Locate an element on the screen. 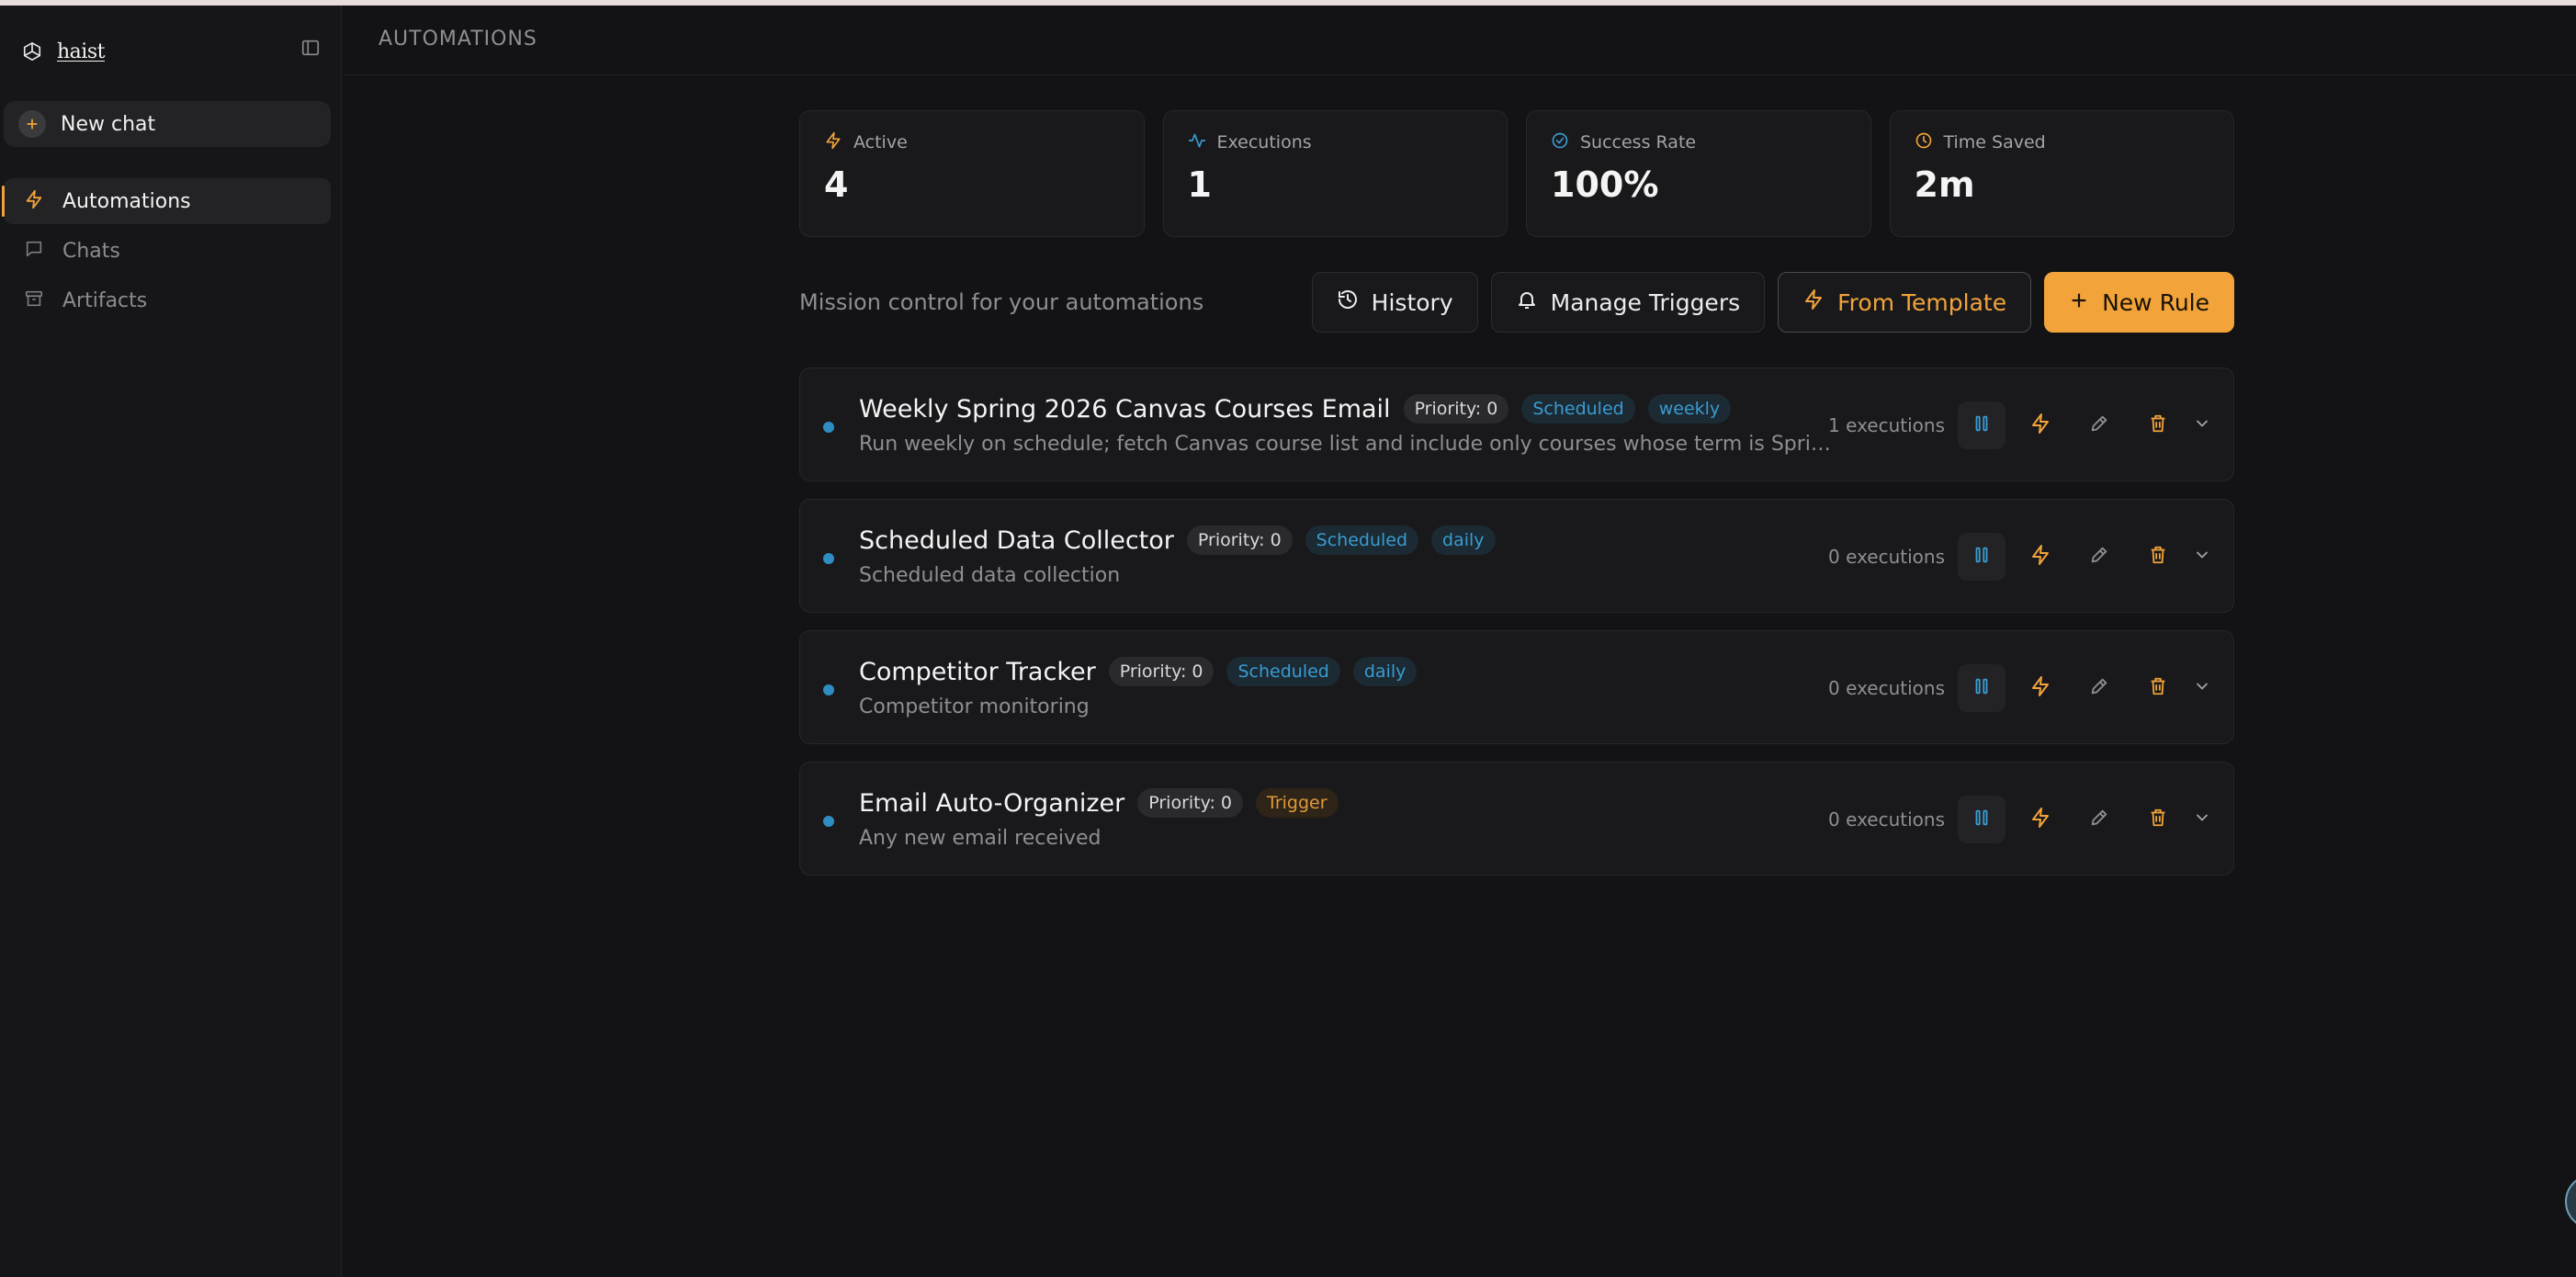 This screenshot has width=2576, height=1277. plus-icon is located at coordinates (32, 124).